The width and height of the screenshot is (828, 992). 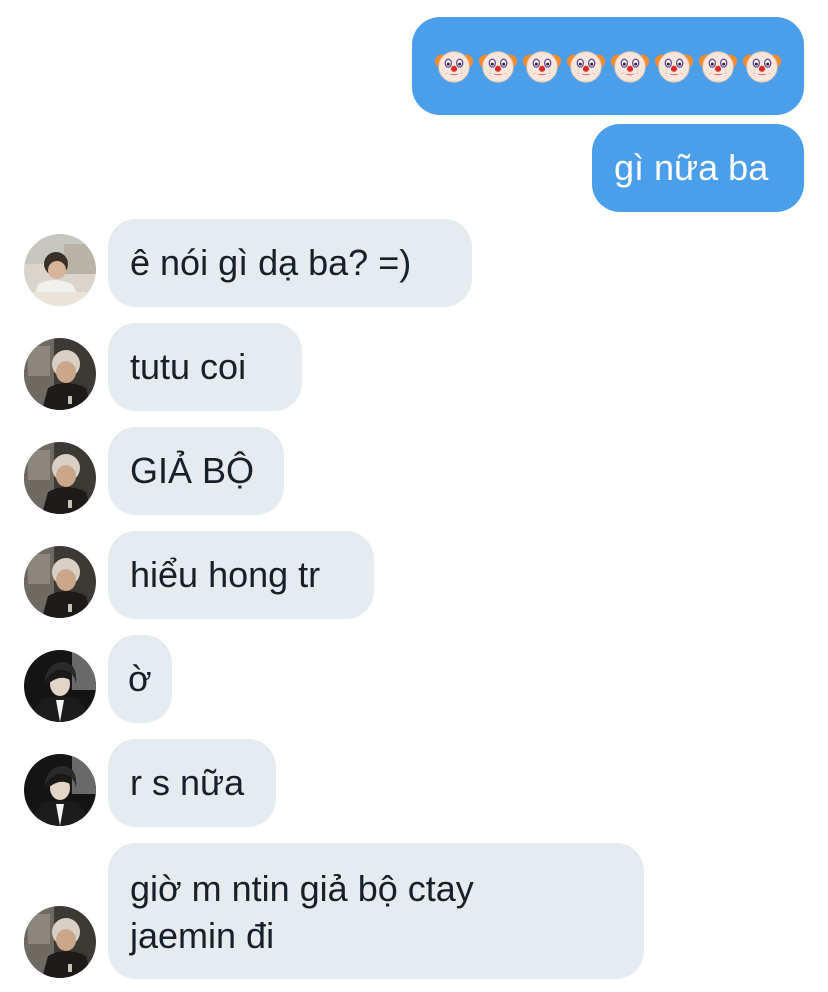 I want to click on message-text: r s nữa, so click(x=187, y=782).